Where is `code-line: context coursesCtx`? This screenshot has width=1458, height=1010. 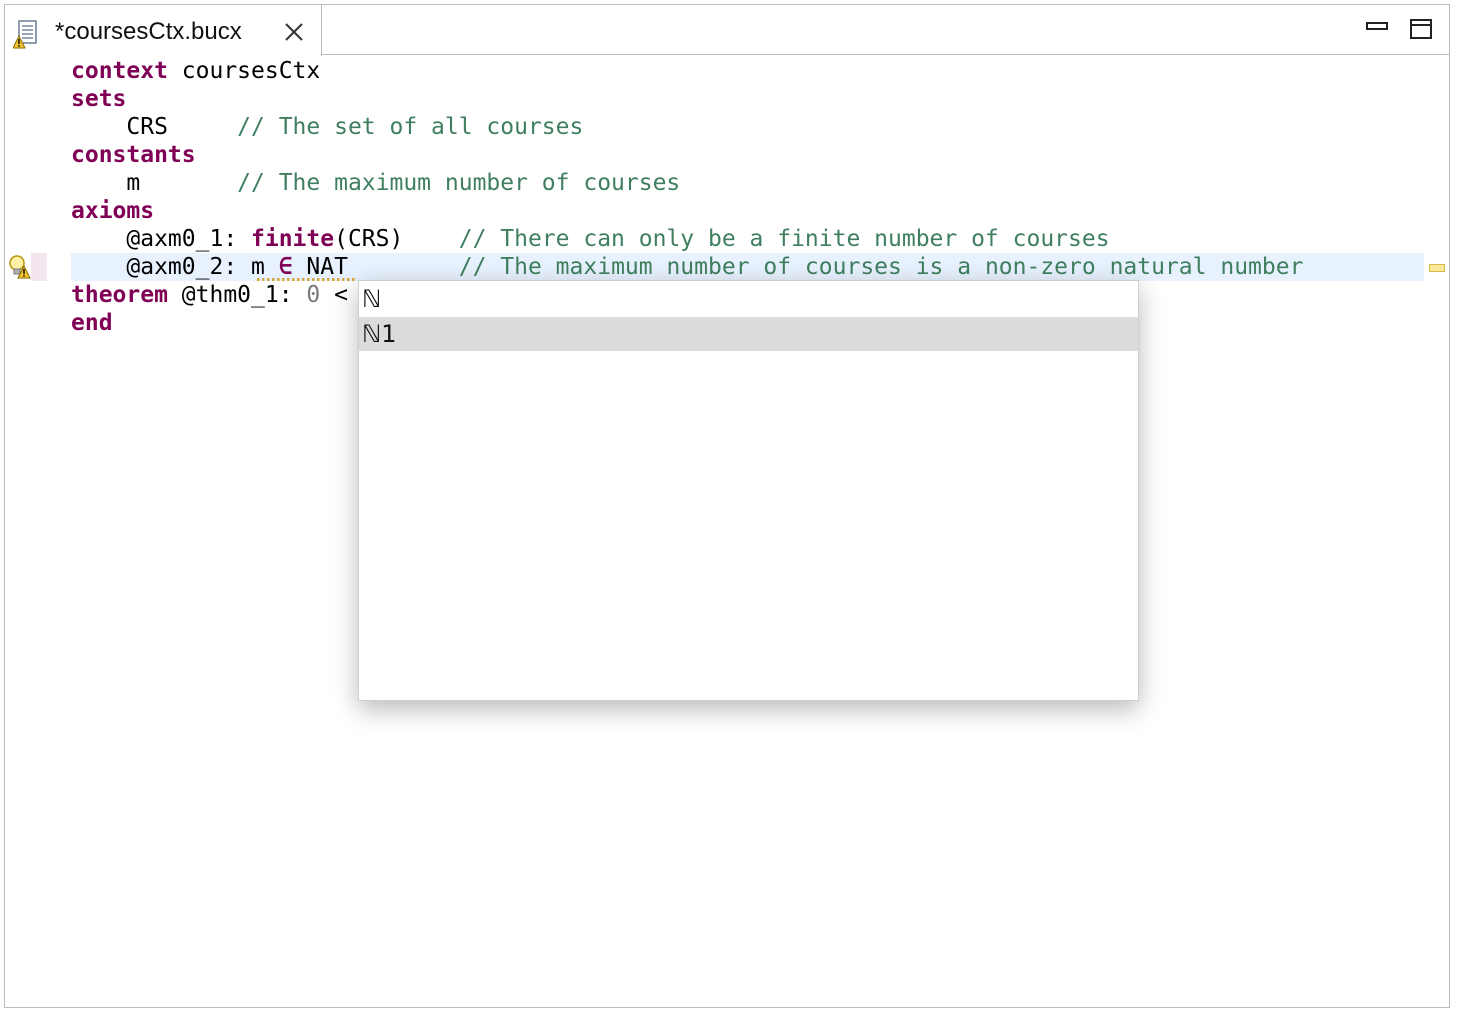 code-line: context coursesCtx is located at coordinates (195, 71).